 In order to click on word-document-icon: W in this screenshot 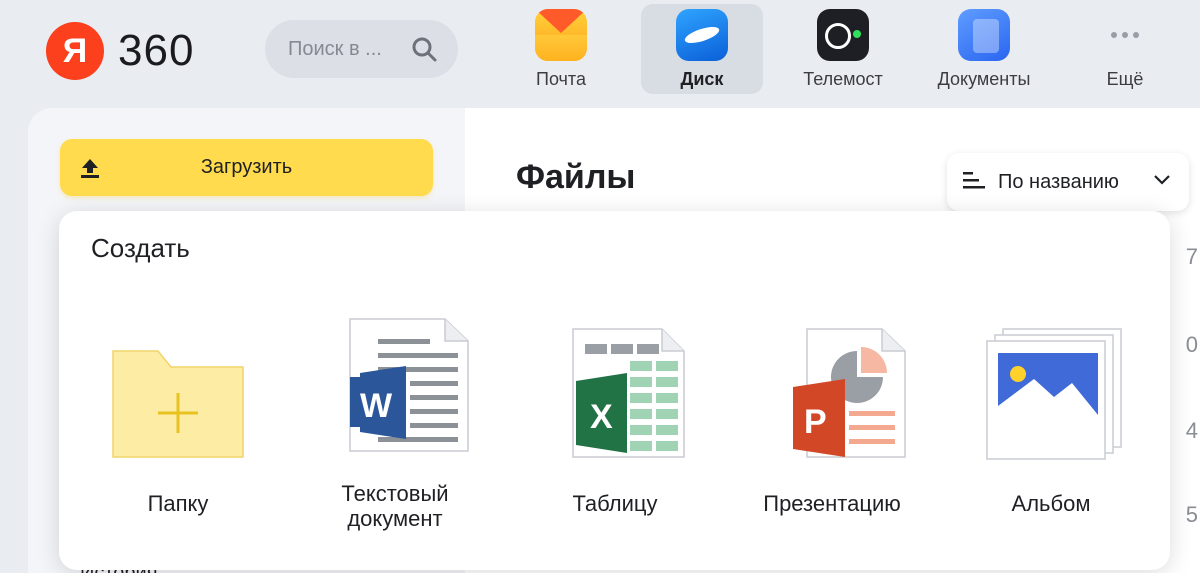, I will do `click(395, 386)`.